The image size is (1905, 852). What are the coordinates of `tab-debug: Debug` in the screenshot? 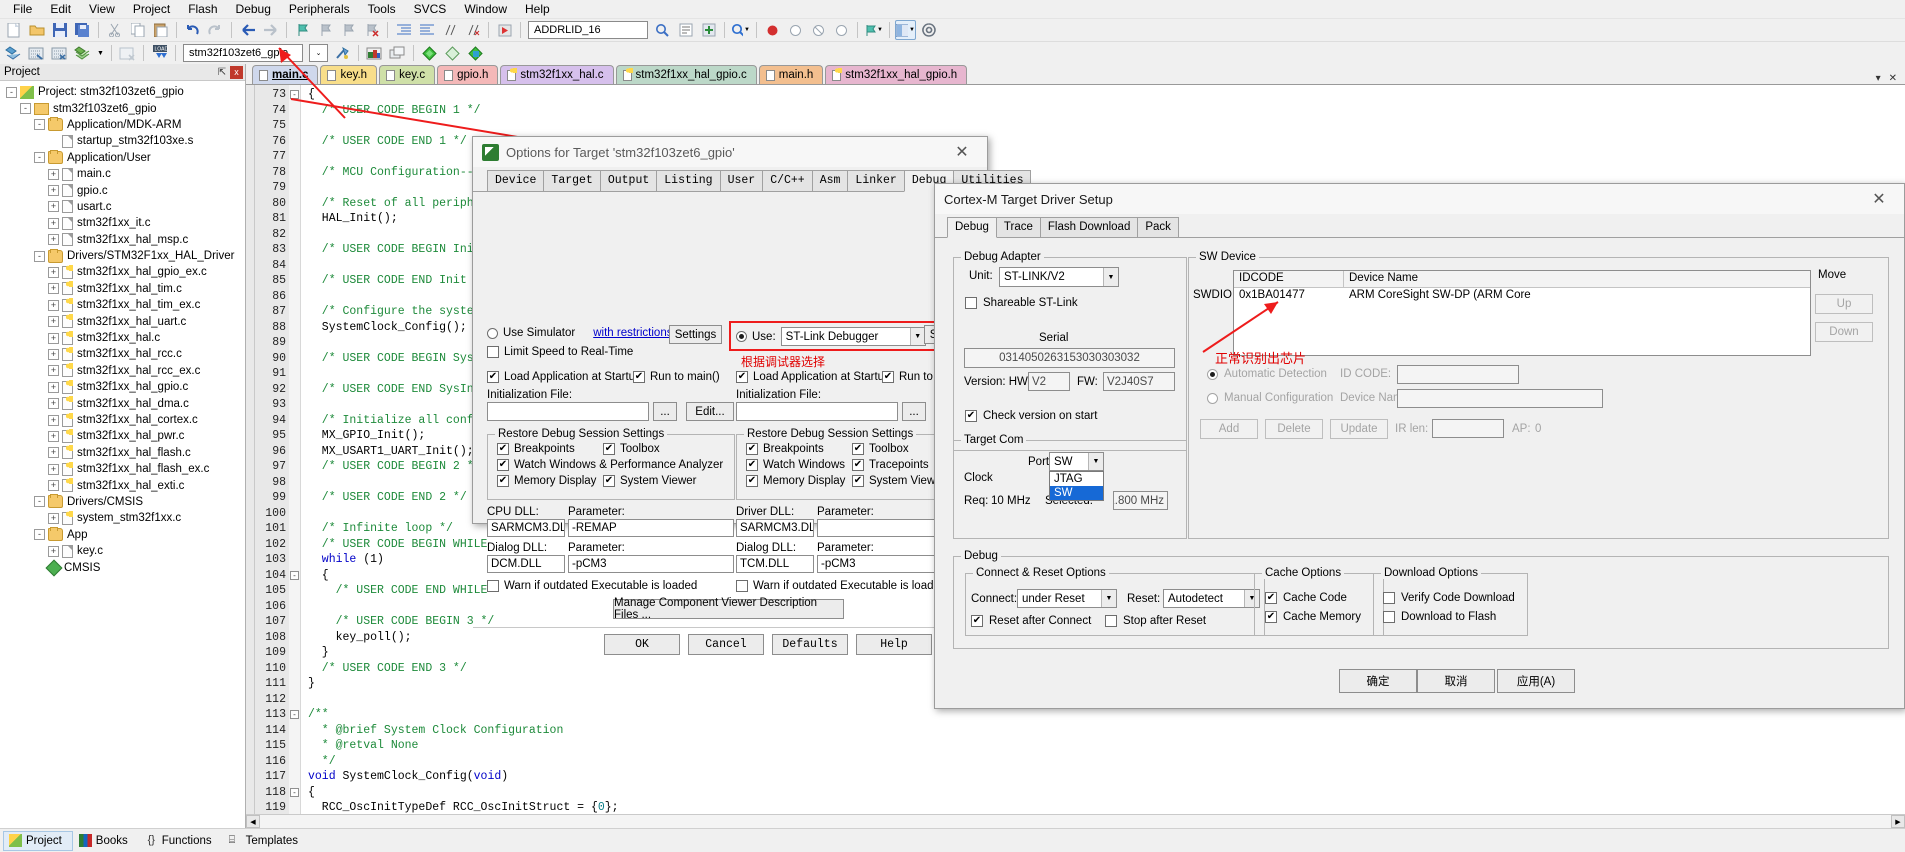 It's located at (972, 227).